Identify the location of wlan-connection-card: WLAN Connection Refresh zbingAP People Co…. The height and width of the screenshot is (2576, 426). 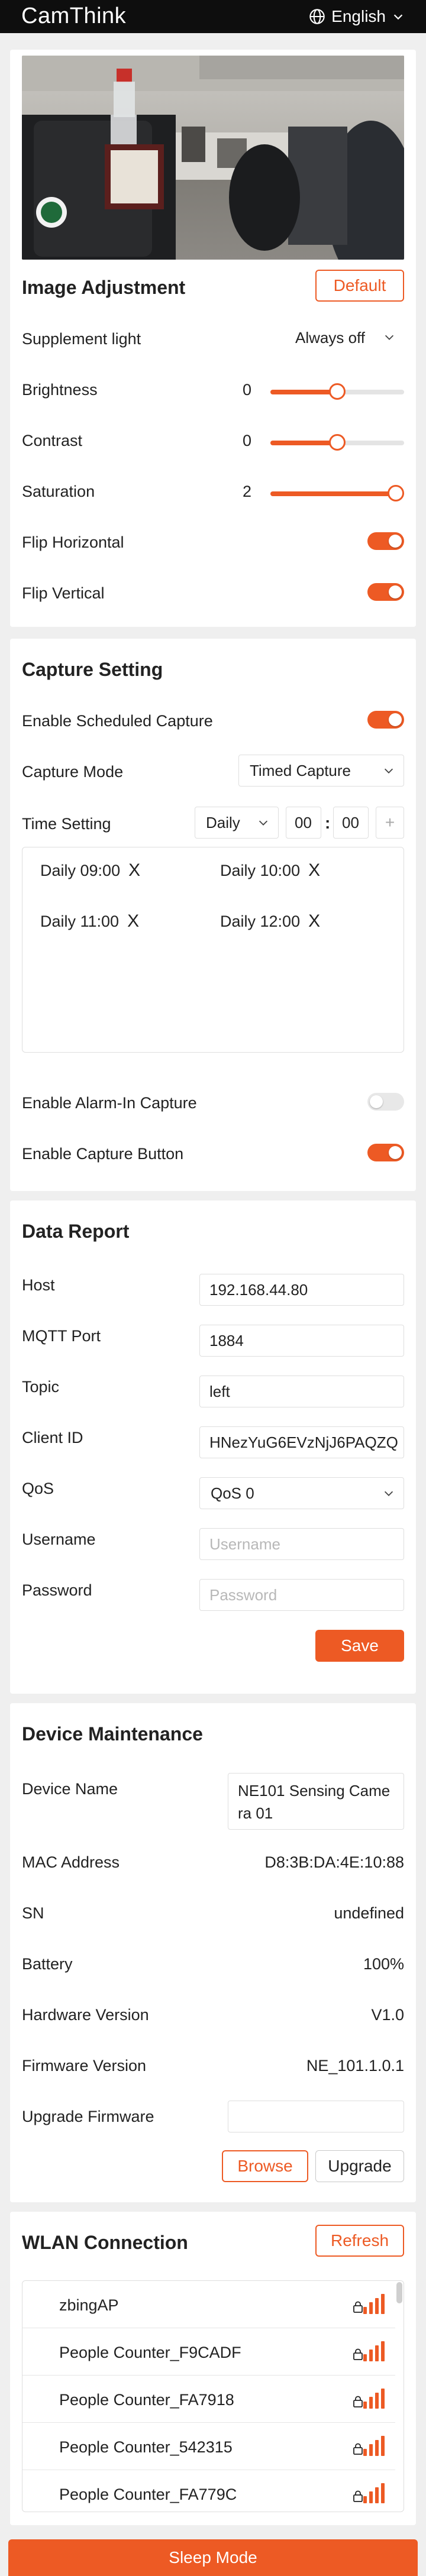
(213, 2369).